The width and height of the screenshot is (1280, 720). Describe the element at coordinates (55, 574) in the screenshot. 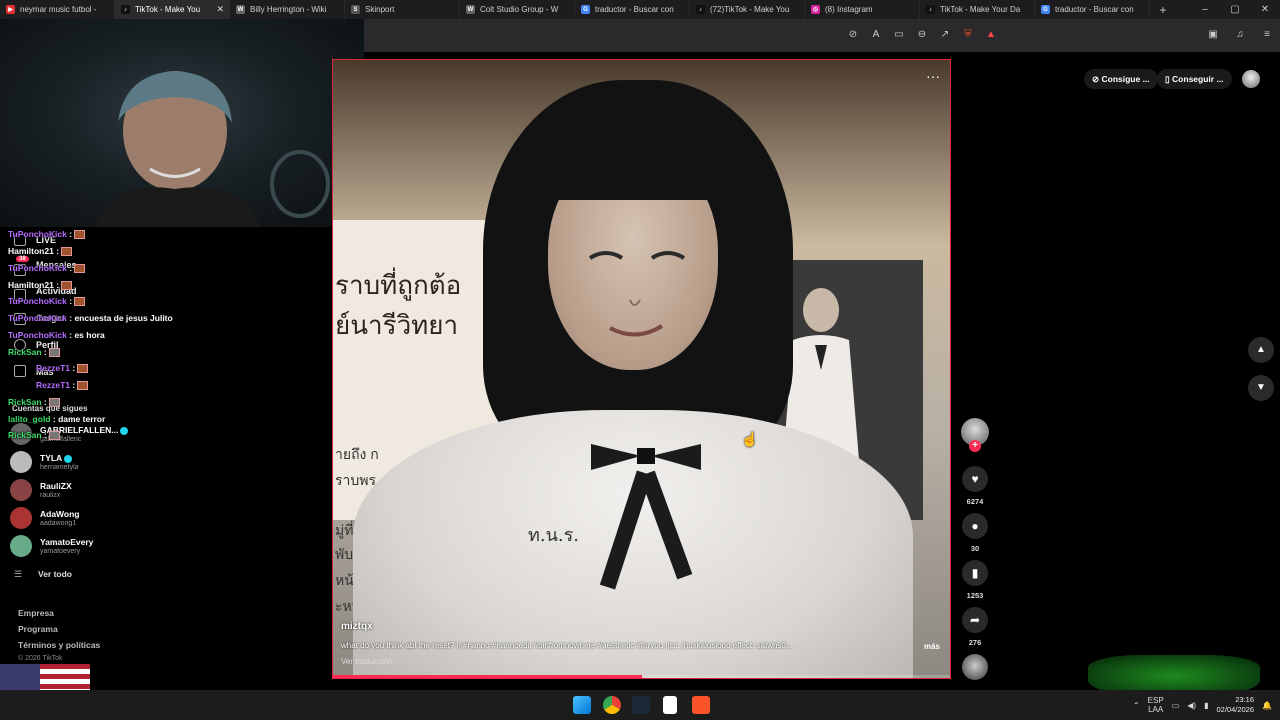

I see `see-all-link: Ver todo` at that location.